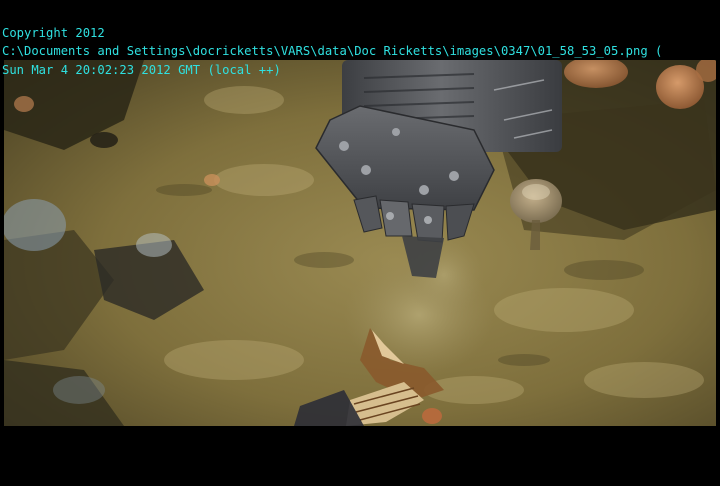 The image size is (720, 486). What do you see at coordinates (141, 70) in the screenshot?
I see `timestamp-overlay-text: Sun Mar 4 20:02:23 2012 GMT (local ++)` at bounding box center [141, 70].